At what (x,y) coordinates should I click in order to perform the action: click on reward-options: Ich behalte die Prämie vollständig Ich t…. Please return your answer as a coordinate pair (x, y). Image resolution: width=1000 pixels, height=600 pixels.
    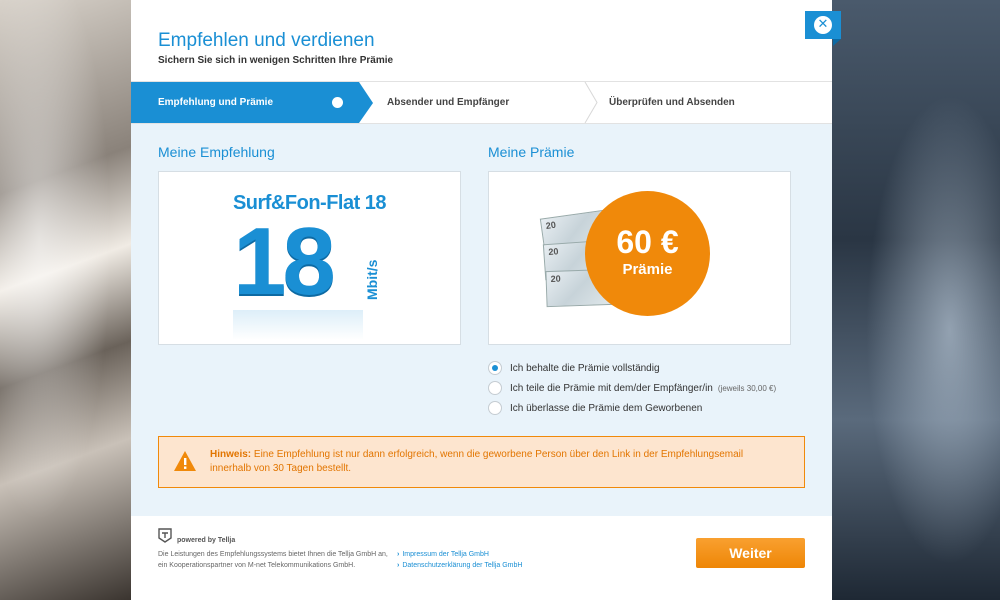
    Looking at the image, I should click on (632, 388).